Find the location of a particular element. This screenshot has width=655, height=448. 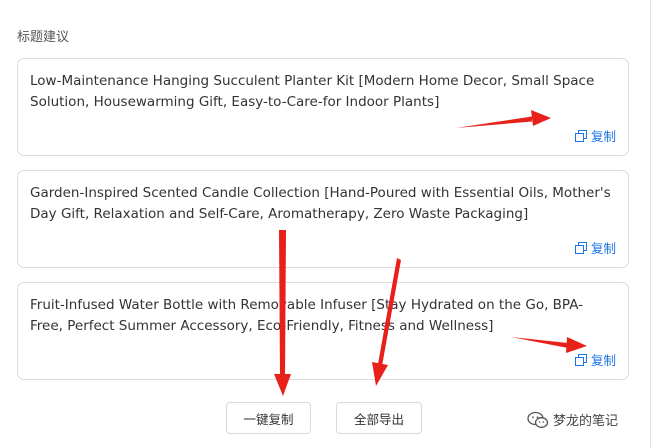

arrow-to-export-all is located at coordinates (386, 322).